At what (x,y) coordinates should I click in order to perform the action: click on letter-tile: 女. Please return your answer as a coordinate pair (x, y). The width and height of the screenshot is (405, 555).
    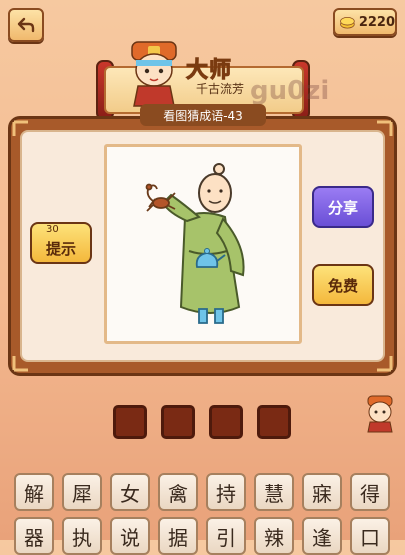
    Looking at the image, I should click on (130, 492).